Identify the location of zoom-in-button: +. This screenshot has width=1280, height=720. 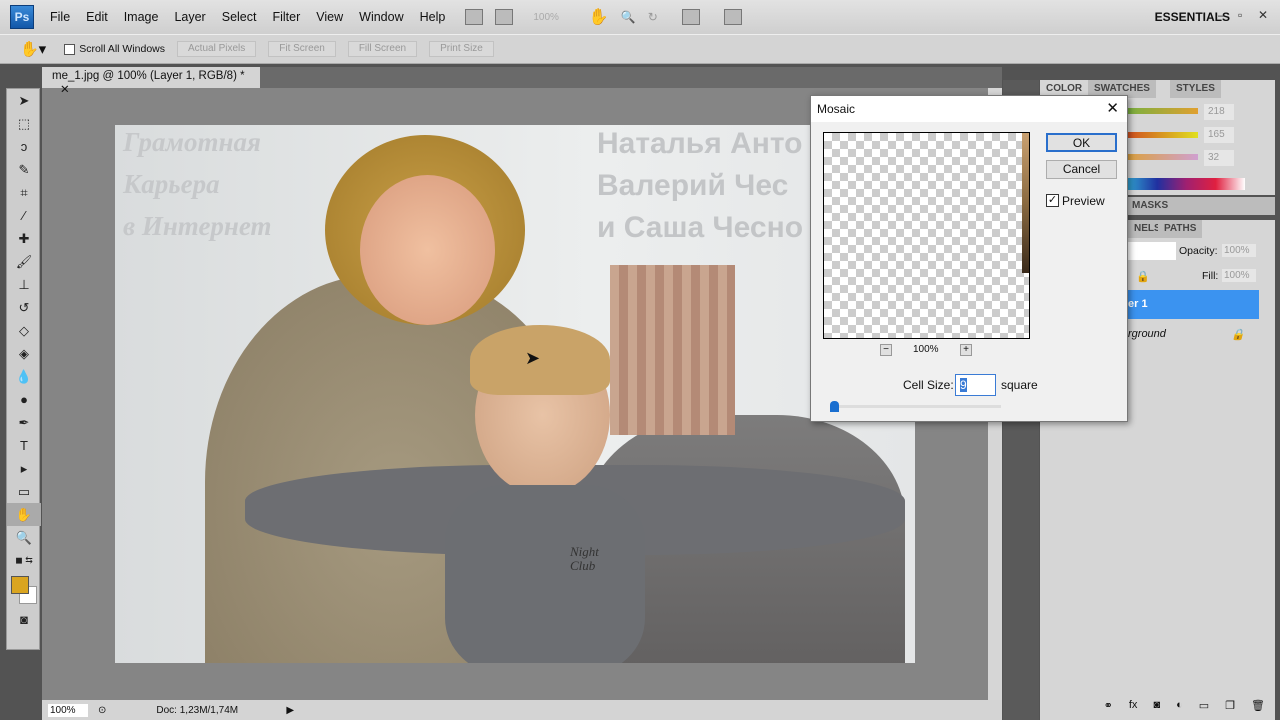
(966, 350).